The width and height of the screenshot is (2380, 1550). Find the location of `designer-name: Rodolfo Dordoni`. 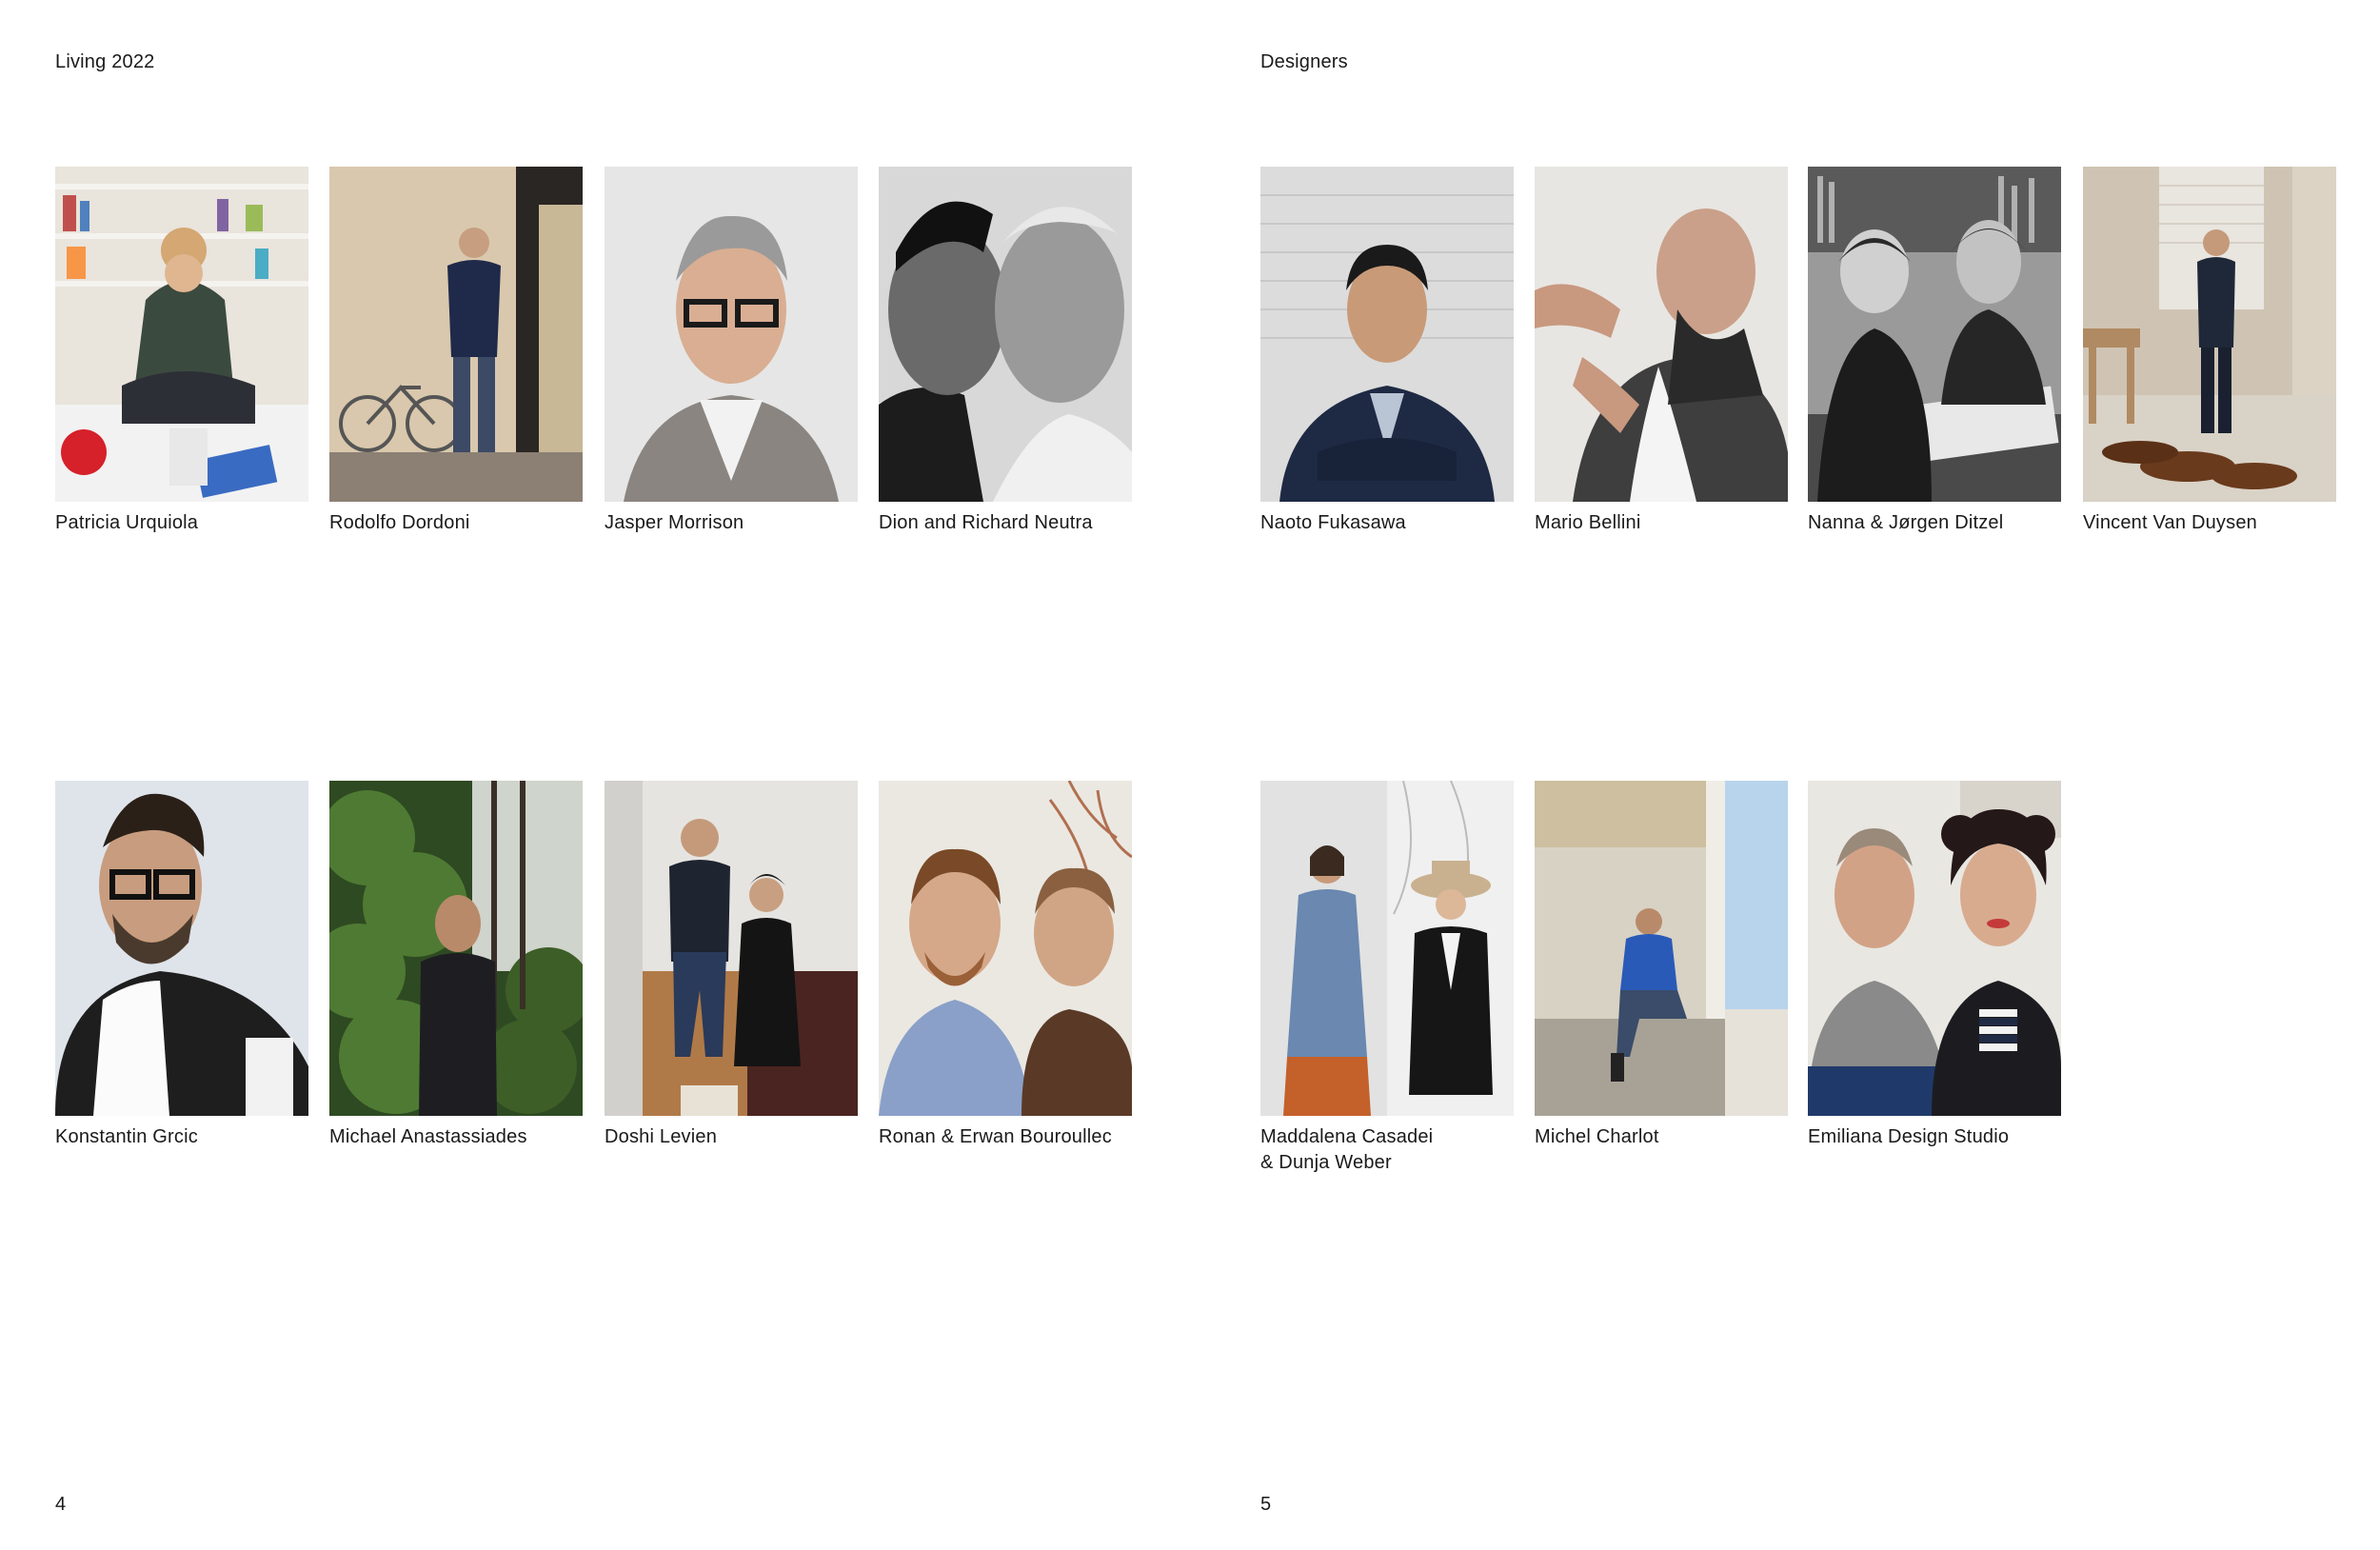

designer-name: Rodolfo Dordoni is located at coordinates (399, 522).